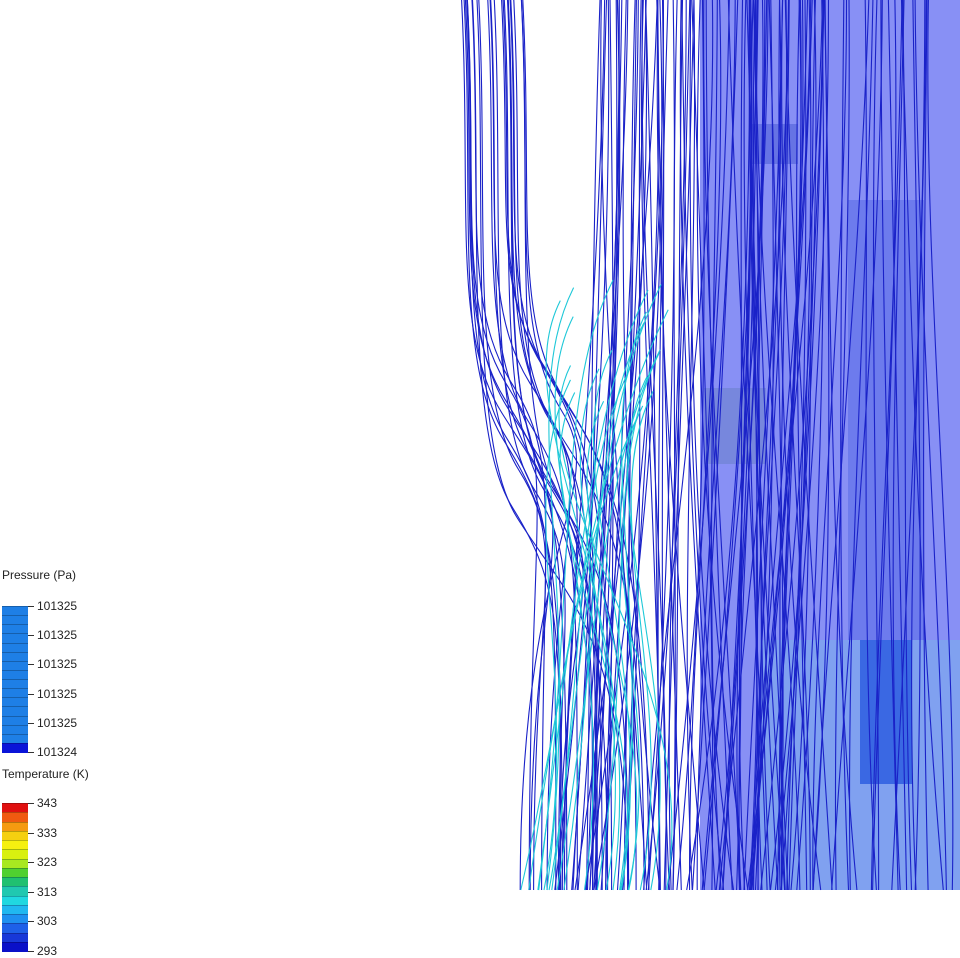 The image size is (960, 958). I want to click on temperature-tick-label: 313, so click(47, 891).